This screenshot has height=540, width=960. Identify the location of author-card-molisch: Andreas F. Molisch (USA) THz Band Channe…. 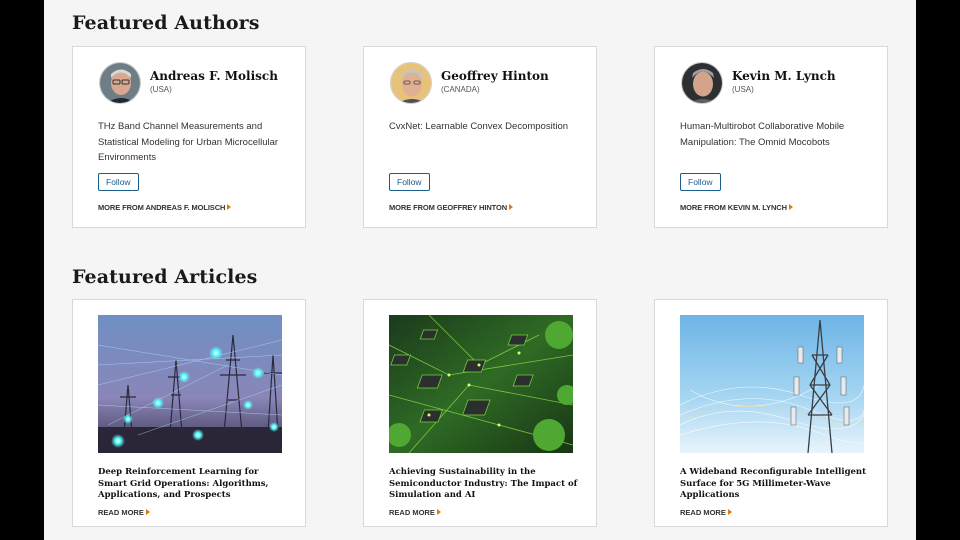
(189, 137).